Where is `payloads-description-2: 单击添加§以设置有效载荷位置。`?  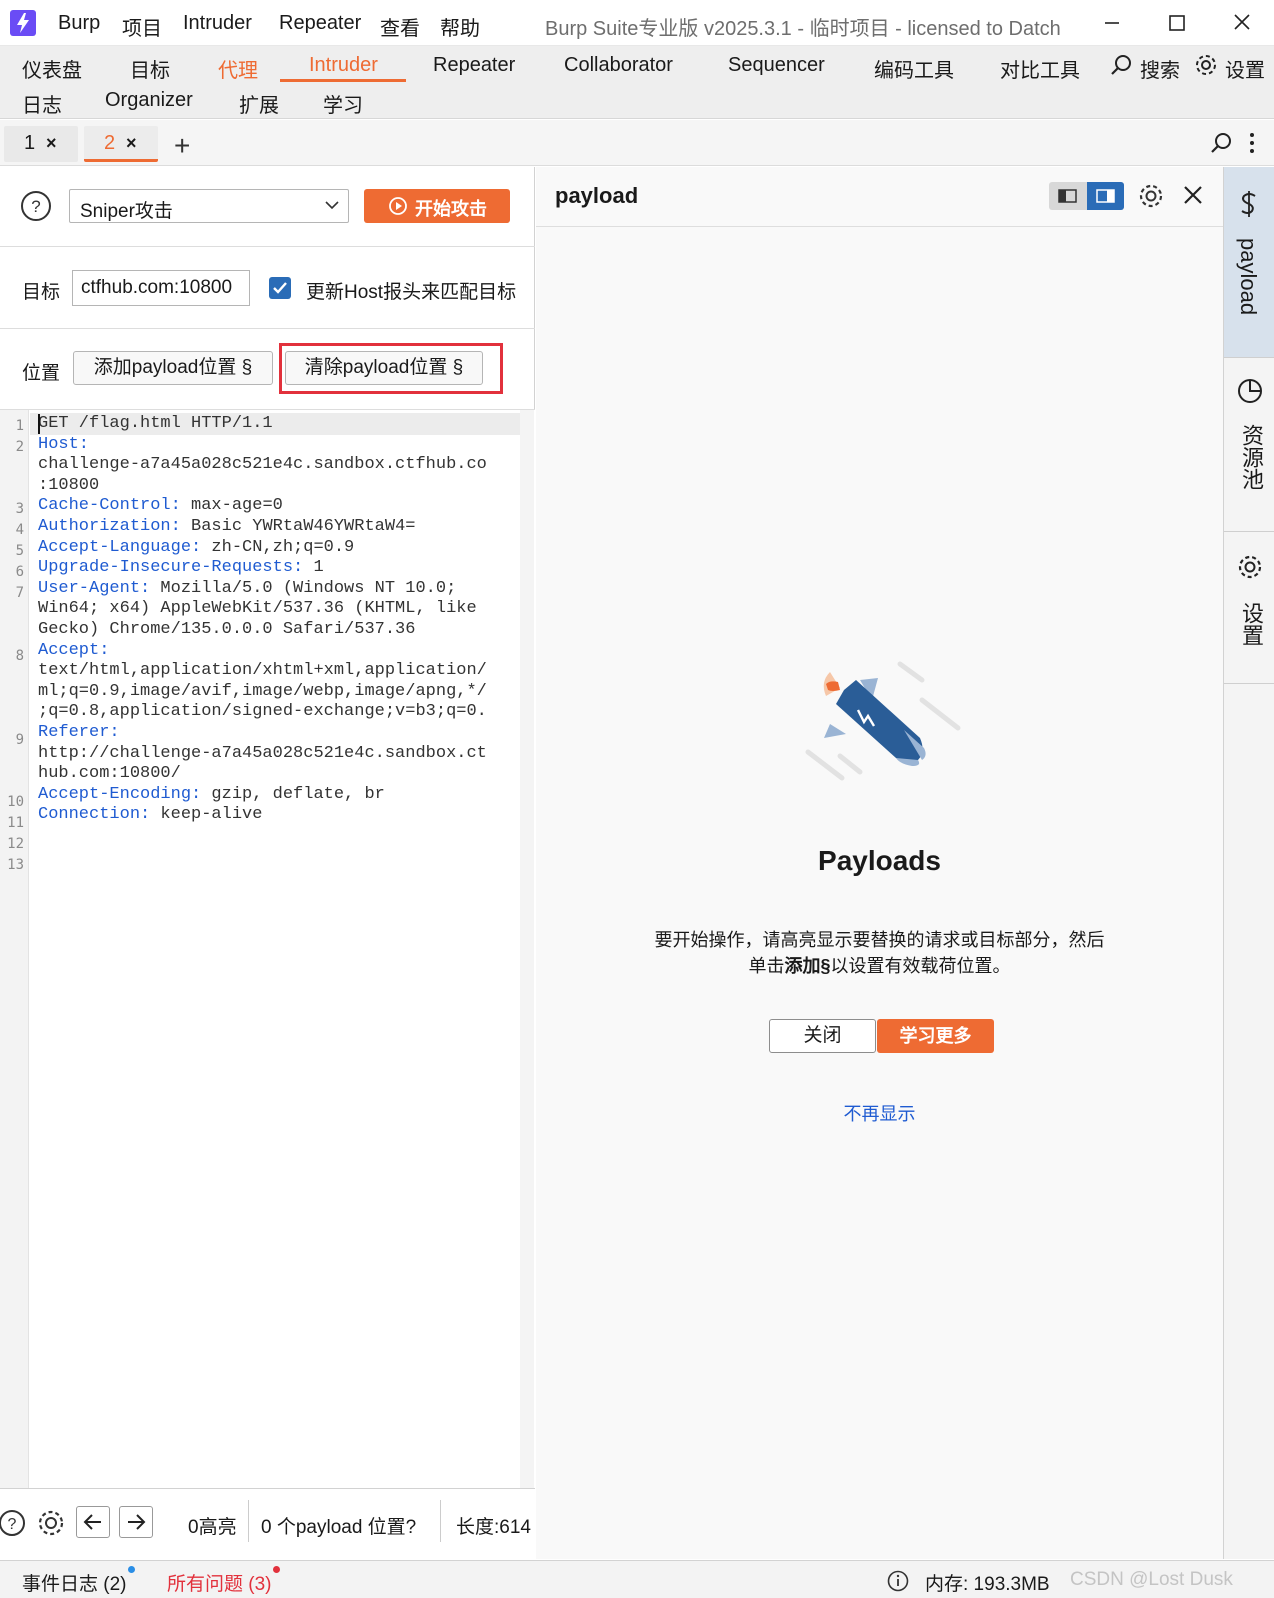
payloads-description-2: 单击添加§以设置有效载荷位置。 is located at coordinates (879, 965).